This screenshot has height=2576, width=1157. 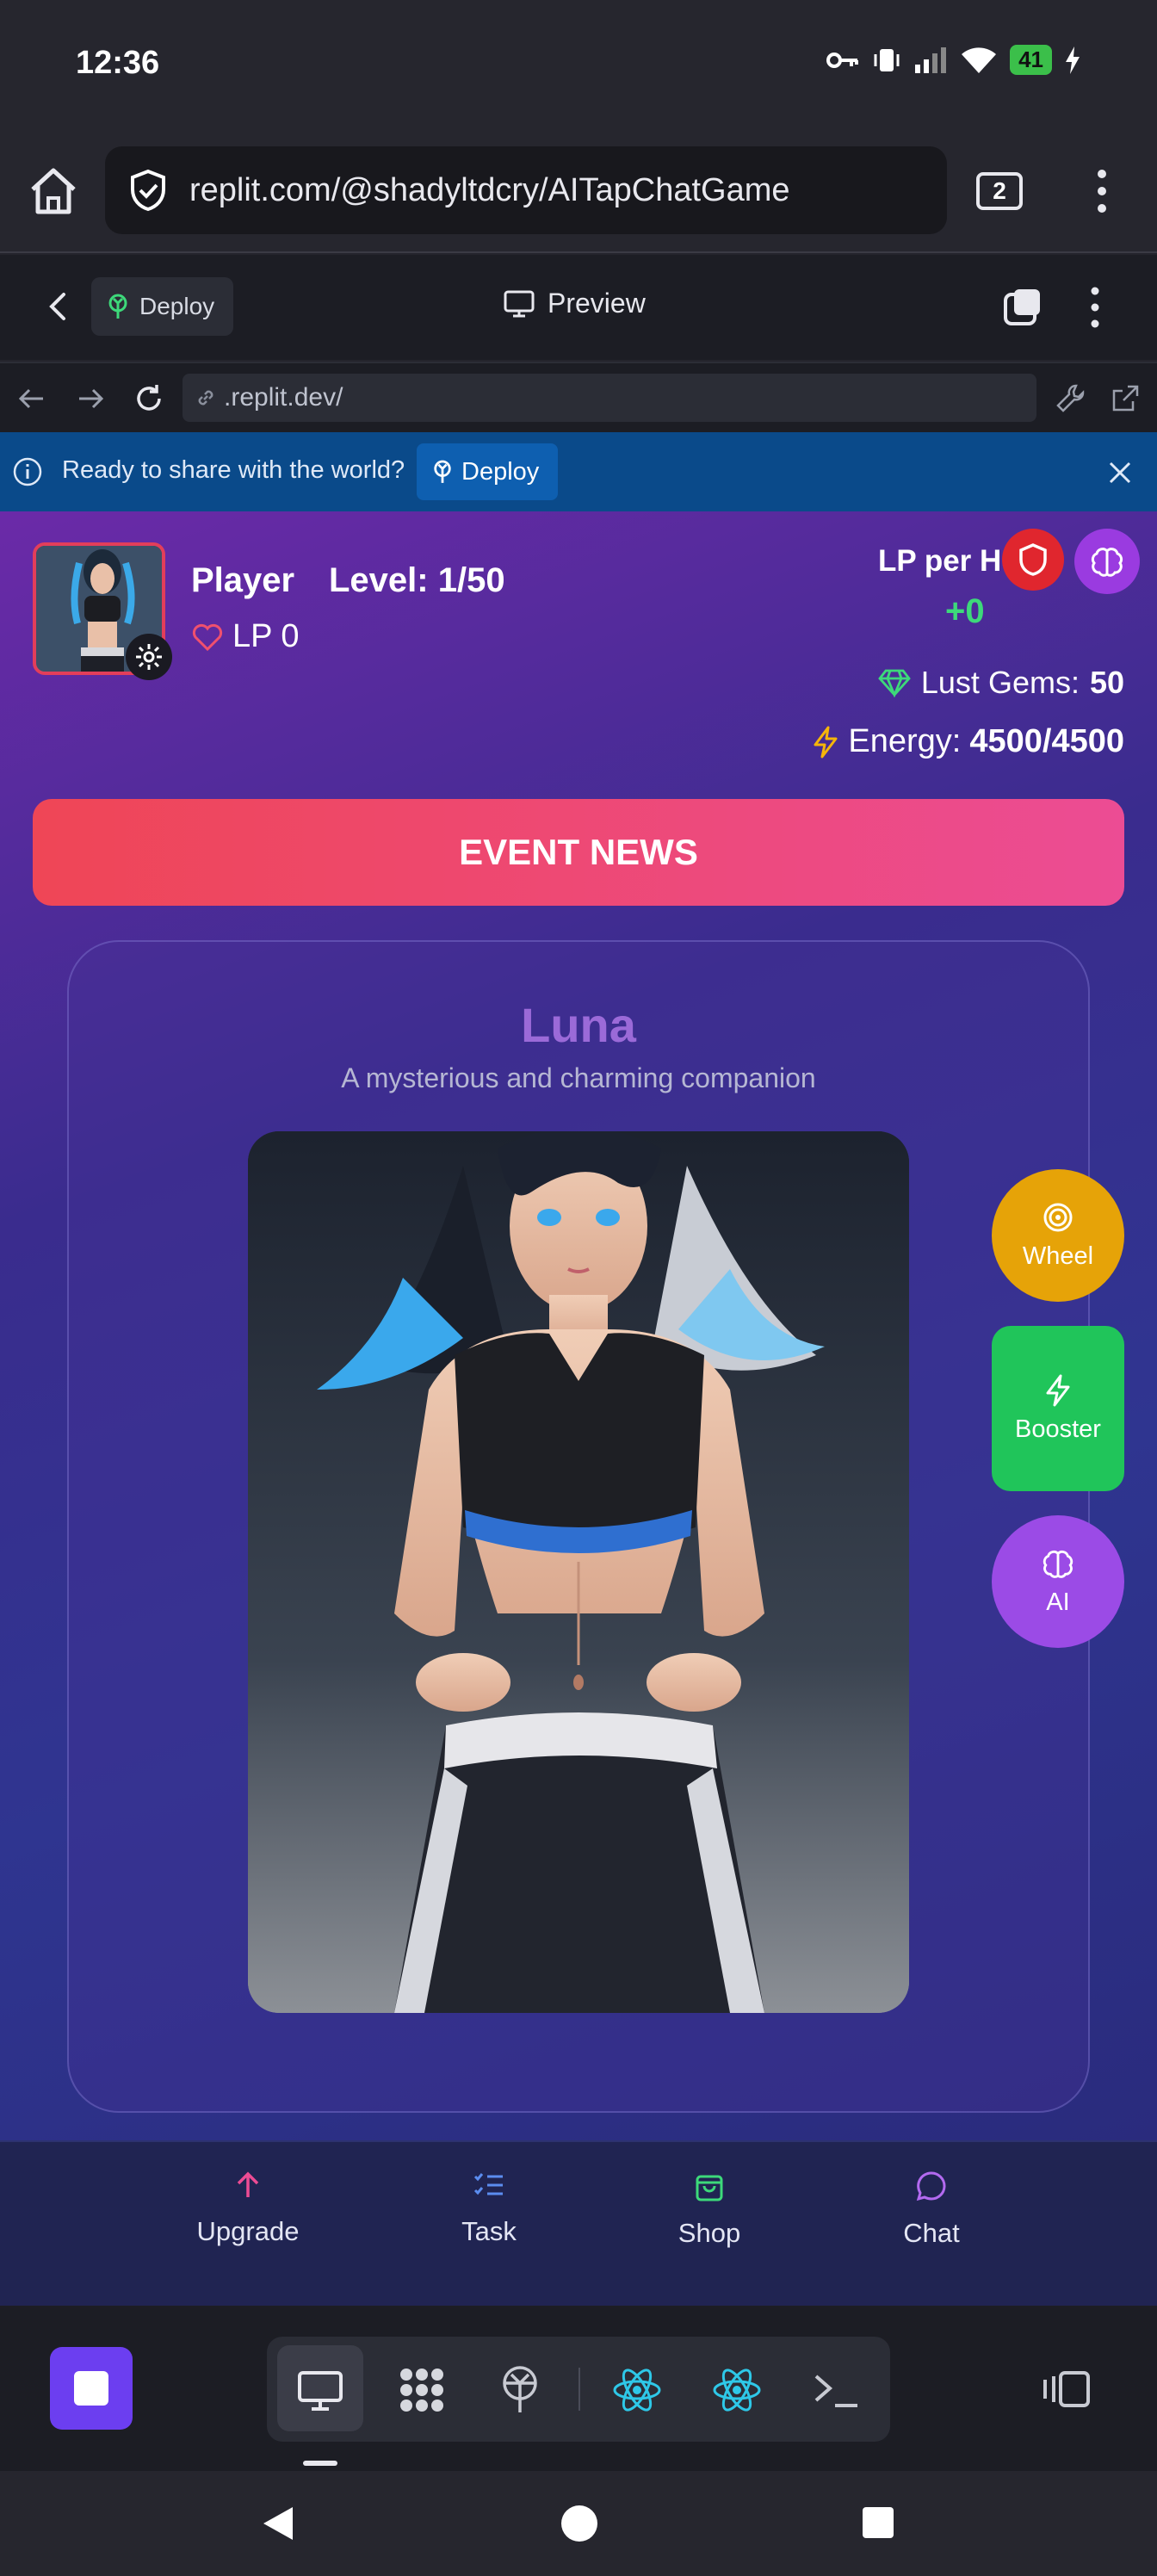 I want to click on key-icon, so click(x=843, y=60).